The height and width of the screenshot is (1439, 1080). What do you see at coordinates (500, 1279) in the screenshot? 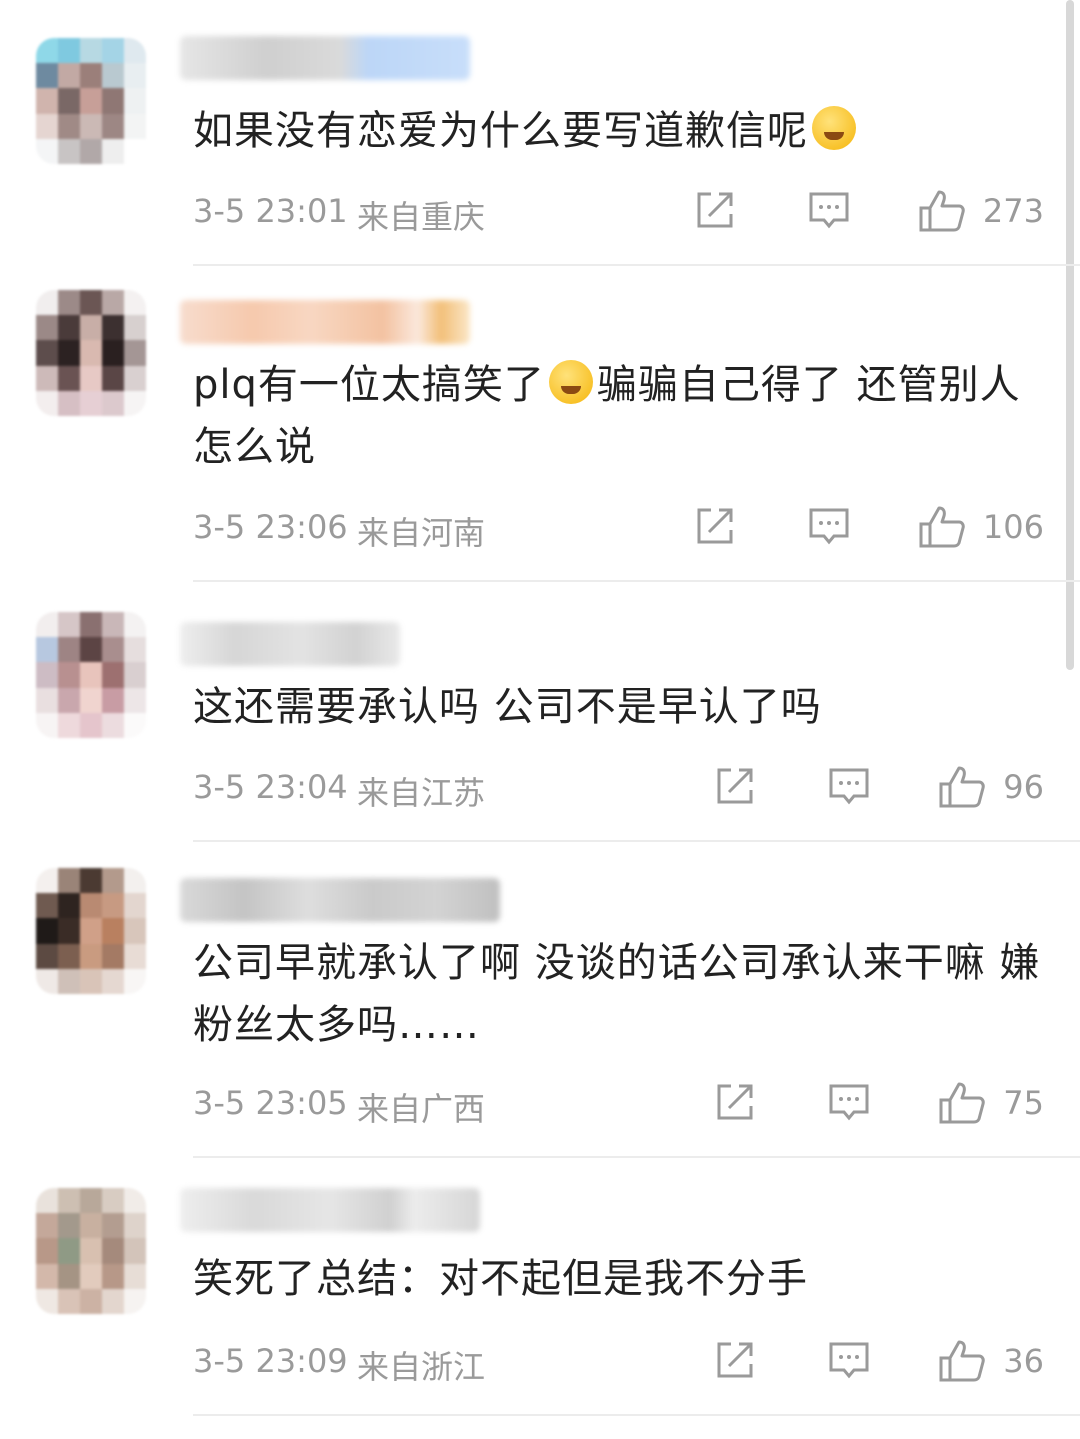
I see `comment-text: 笑死了总结：对不起但是我不分手` at bounding box center [500, 1279].